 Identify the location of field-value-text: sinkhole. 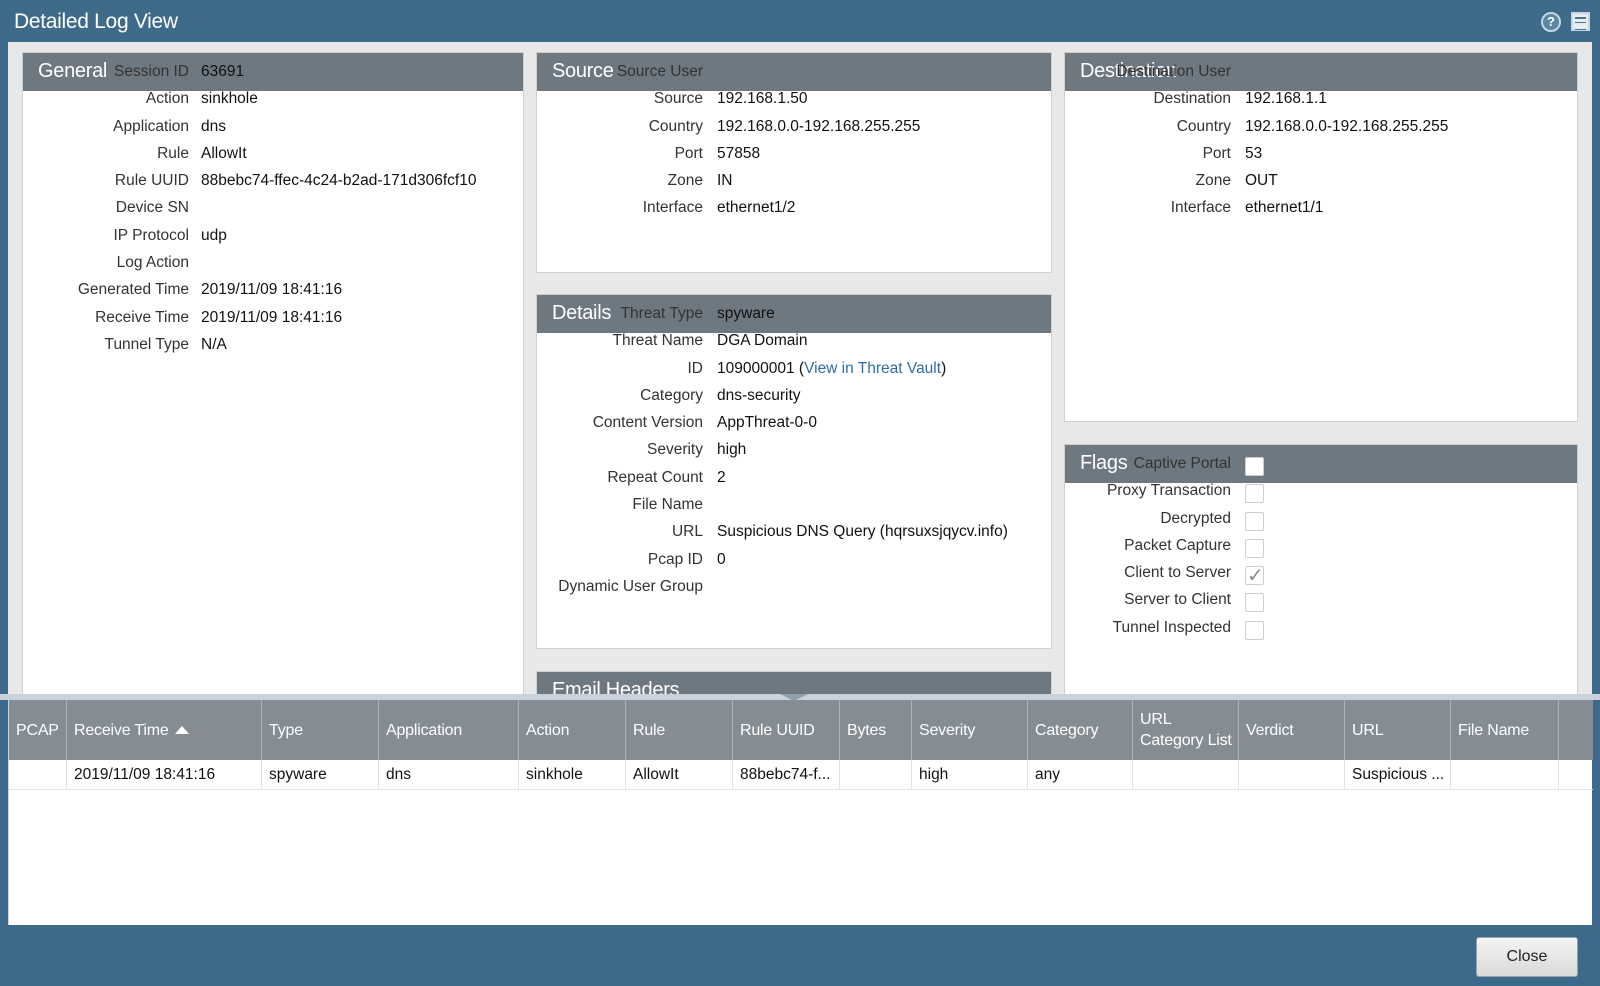
(229, 99).